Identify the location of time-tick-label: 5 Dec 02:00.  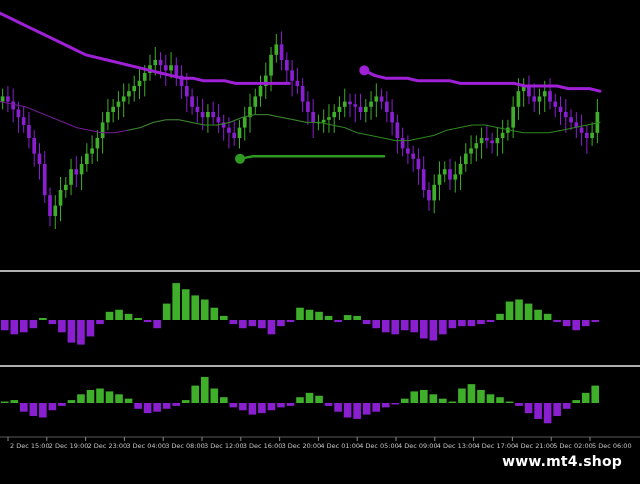
(573, 446).